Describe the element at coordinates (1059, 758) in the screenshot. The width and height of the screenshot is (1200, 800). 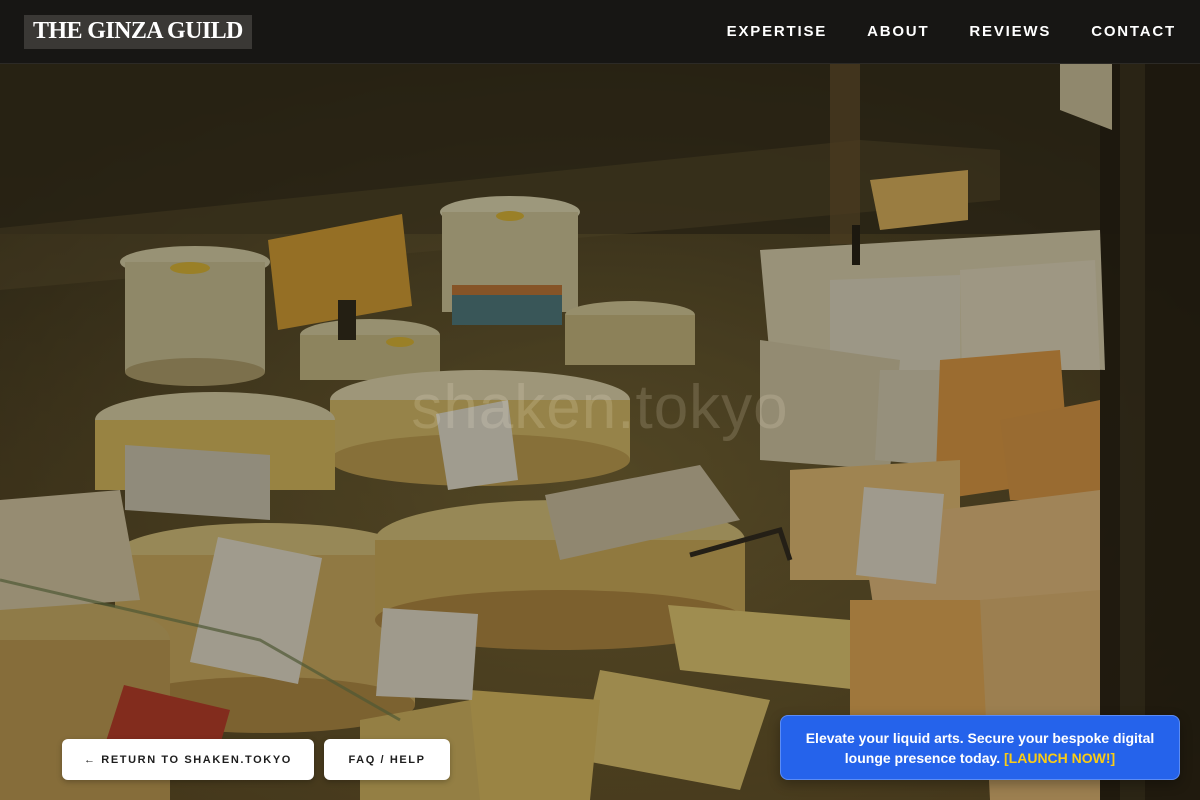
I see `launch-now-link: [LAUNCH NOW!]` at that location.